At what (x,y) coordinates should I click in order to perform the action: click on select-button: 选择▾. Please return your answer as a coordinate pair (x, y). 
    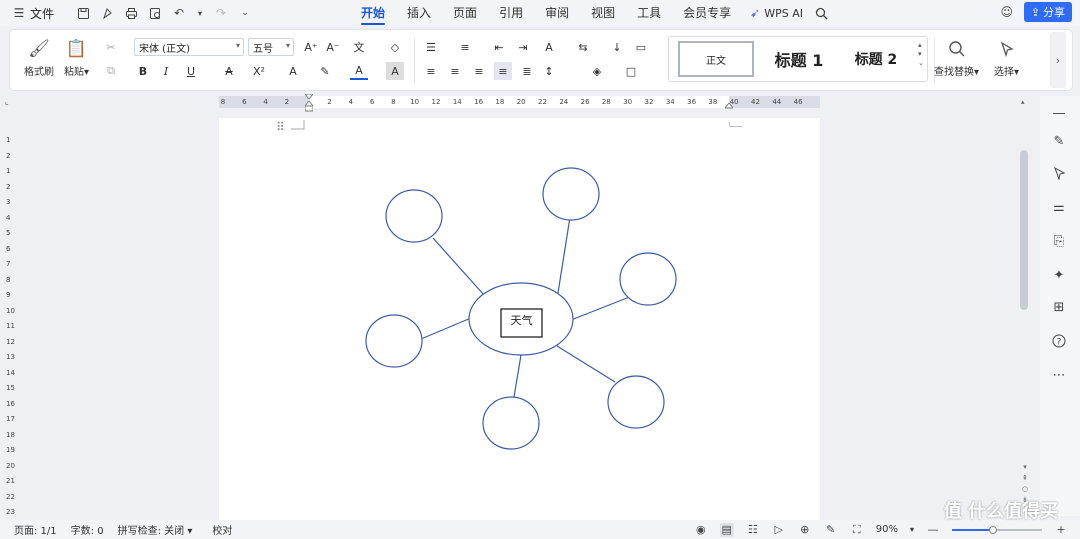
    Looking at the image, I should click on (1006, 58).